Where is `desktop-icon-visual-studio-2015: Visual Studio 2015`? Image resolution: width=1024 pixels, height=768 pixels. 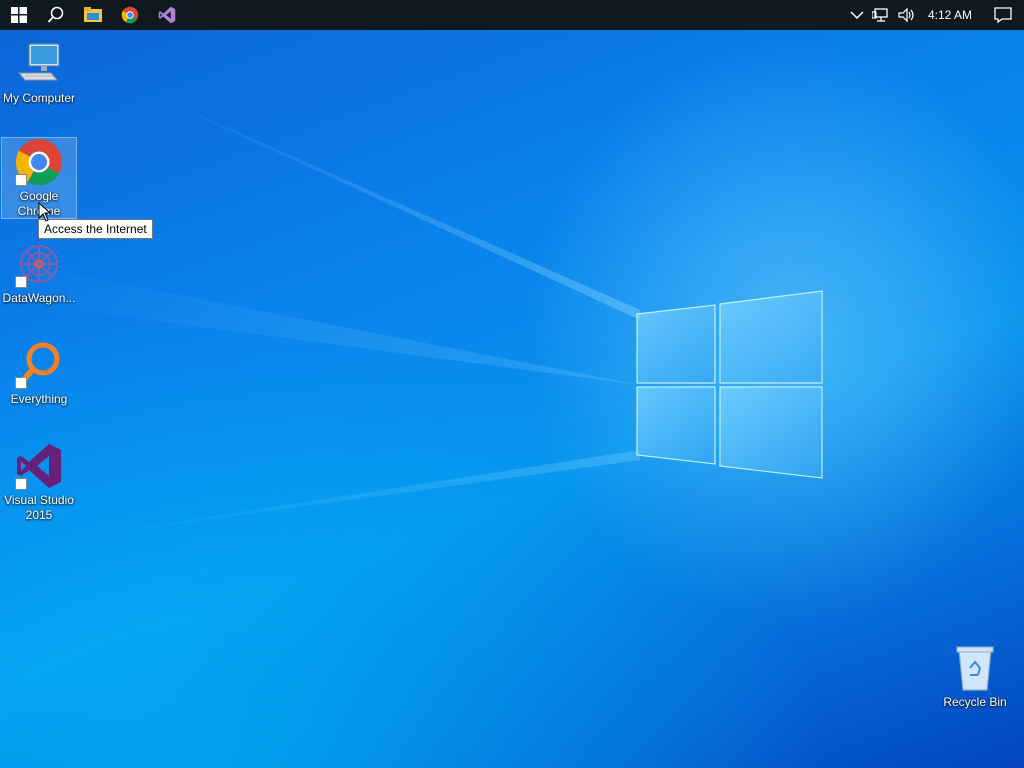 desktop-icon-visual-studio-2015: Visual Studio 2015 is located at coordinates (39, 482).